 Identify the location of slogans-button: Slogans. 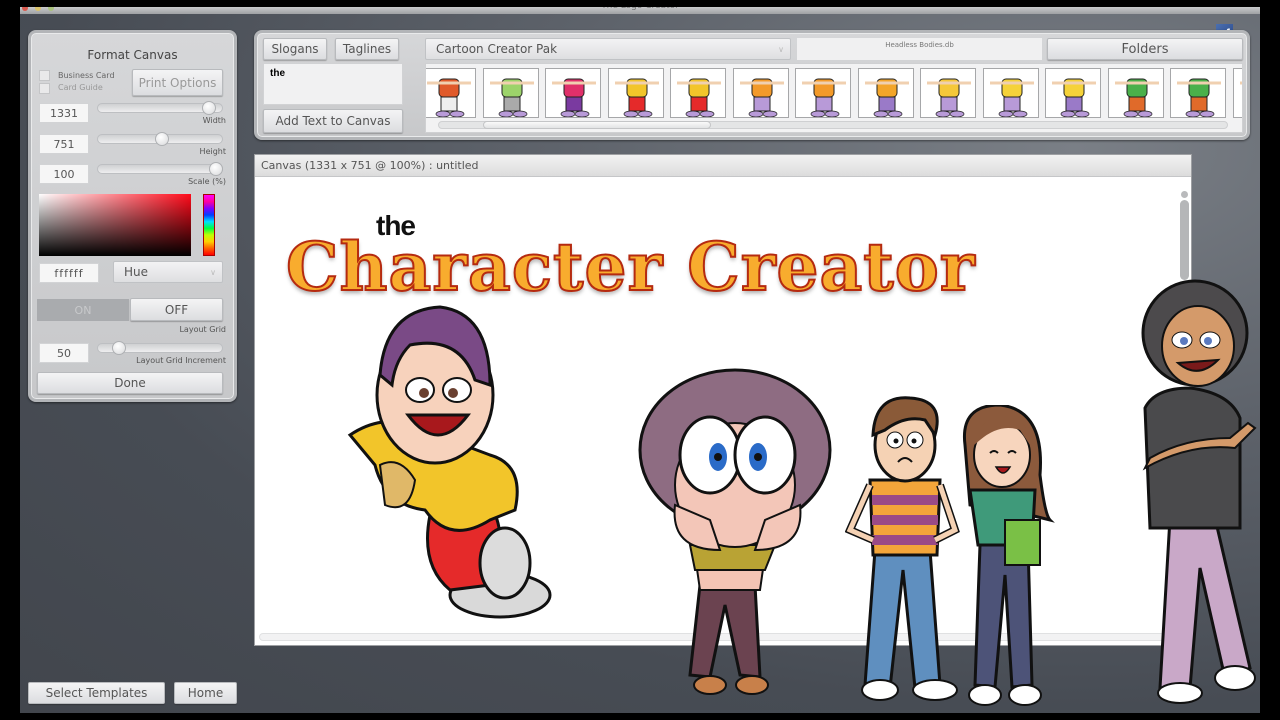
(295, 49).